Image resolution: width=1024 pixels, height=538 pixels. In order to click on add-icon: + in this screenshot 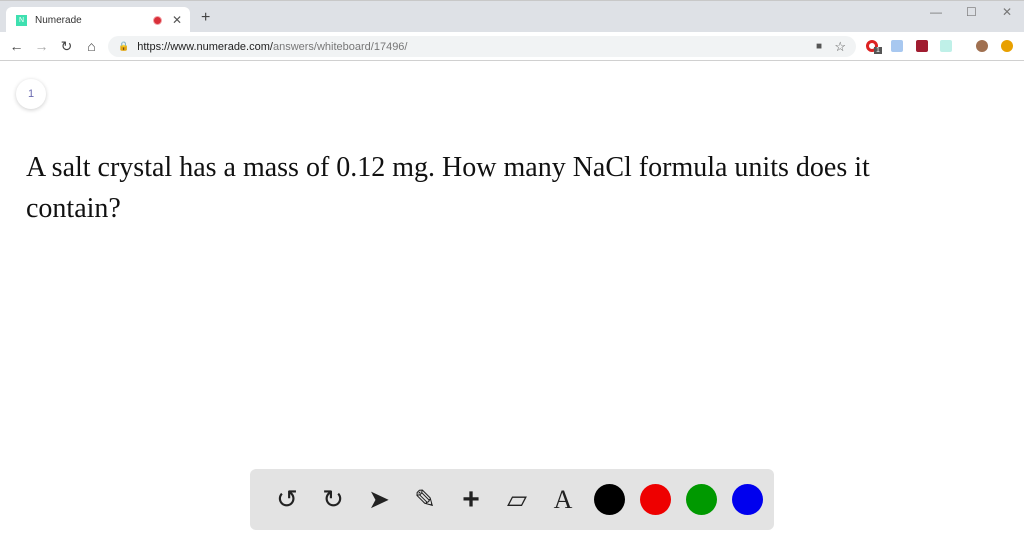, I will do `click(471, 500)`.